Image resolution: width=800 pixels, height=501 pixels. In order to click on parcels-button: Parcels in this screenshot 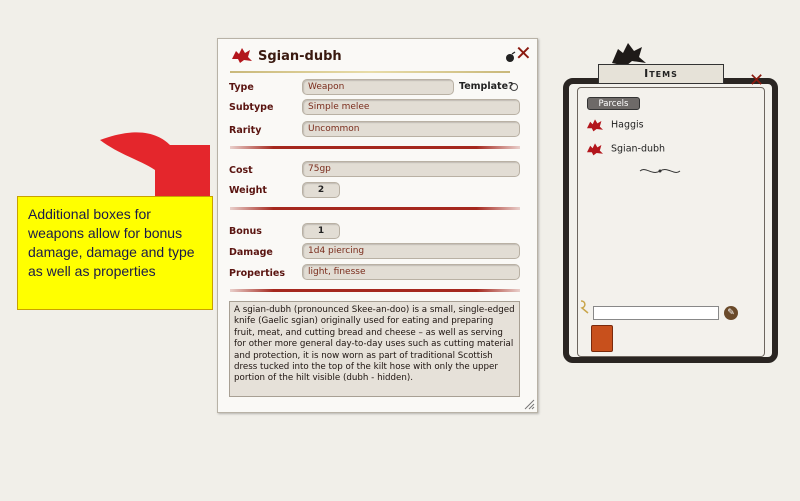, I will do `click(613, 103)`.